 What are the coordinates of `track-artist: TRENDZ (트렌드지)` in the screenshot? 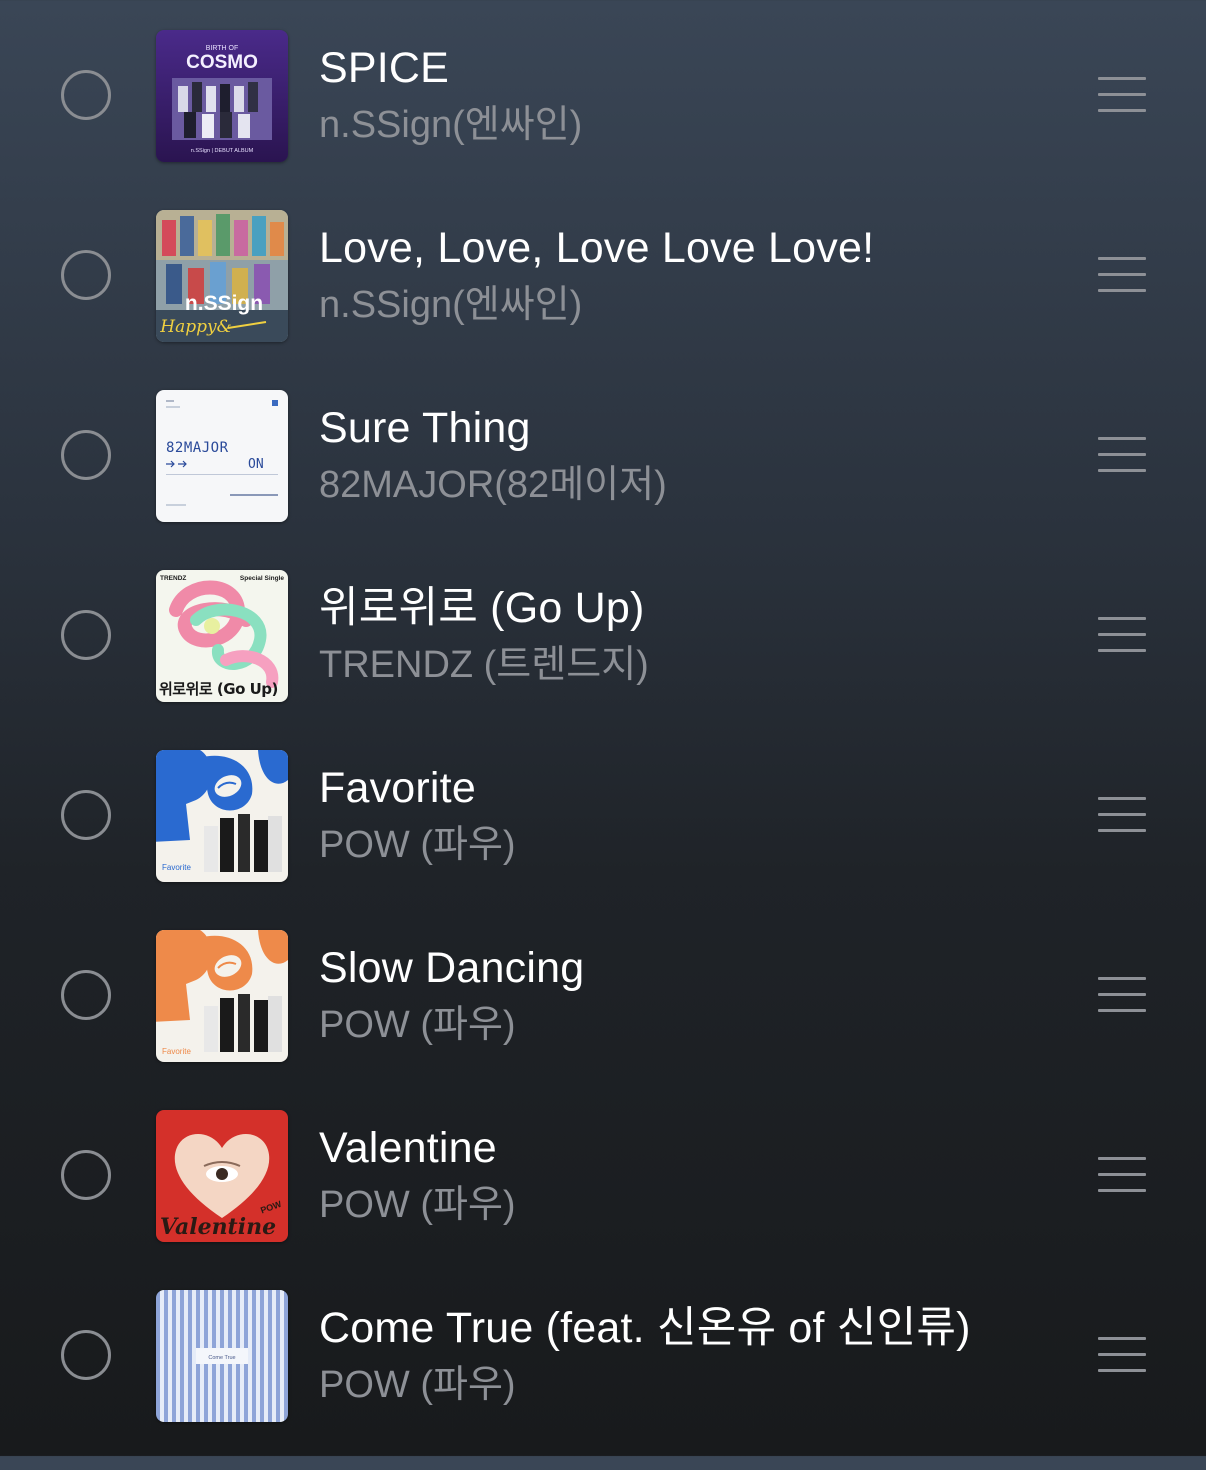 It's located at (484, 665).